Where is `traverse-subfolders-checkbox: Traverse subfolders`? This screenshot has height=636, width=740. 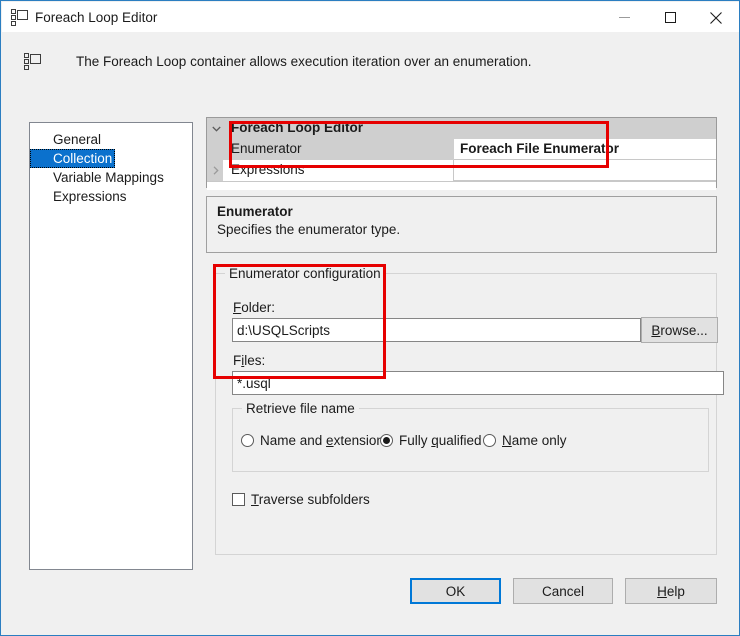 traverse-subfolders-checkbox: Traverse subfolders is located at coordinates (301, 499).